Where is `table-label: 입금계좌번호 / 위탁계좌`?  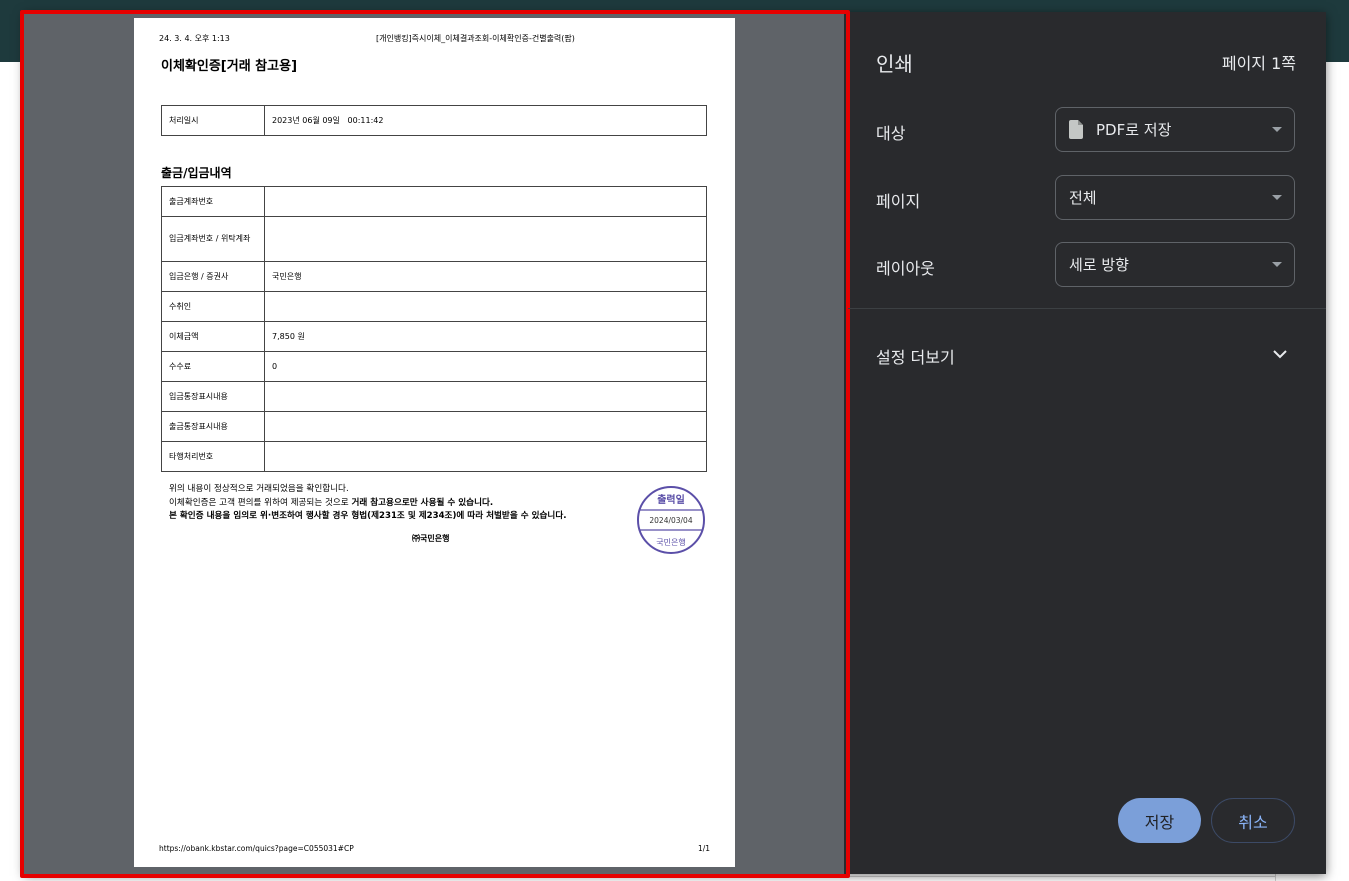 table-label: 입금계좌번호 / 위탁계좌 is located at coordinates (213, 239).